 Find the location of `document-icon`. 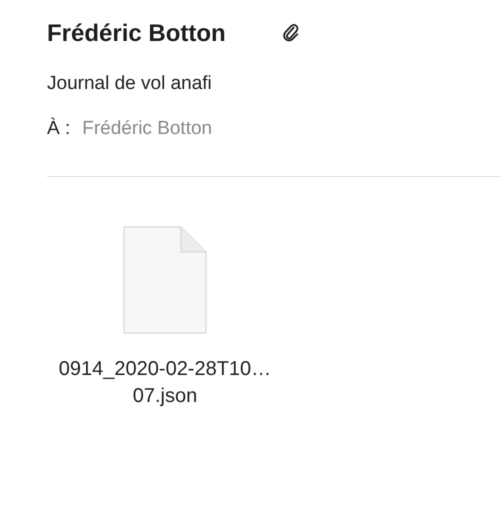

document-icon is located at coordinates (165, 280).